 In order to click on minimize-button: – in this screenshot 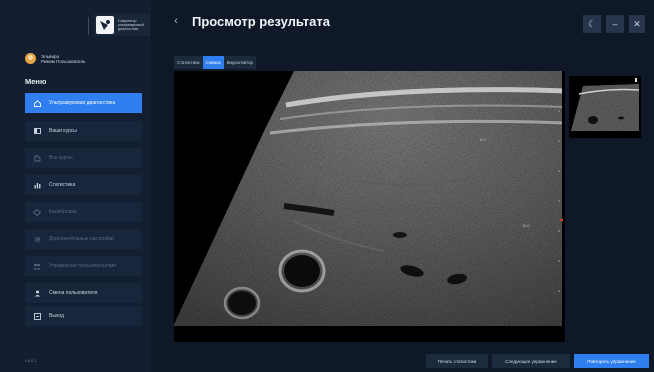, I will do `click(615, 24)`.